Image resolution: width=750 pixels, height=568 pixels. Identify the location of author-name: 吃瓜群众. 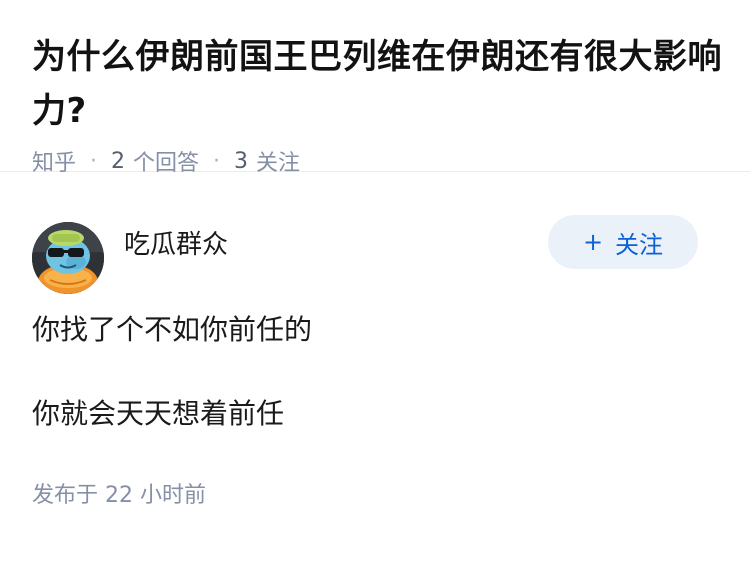
(176, 242).